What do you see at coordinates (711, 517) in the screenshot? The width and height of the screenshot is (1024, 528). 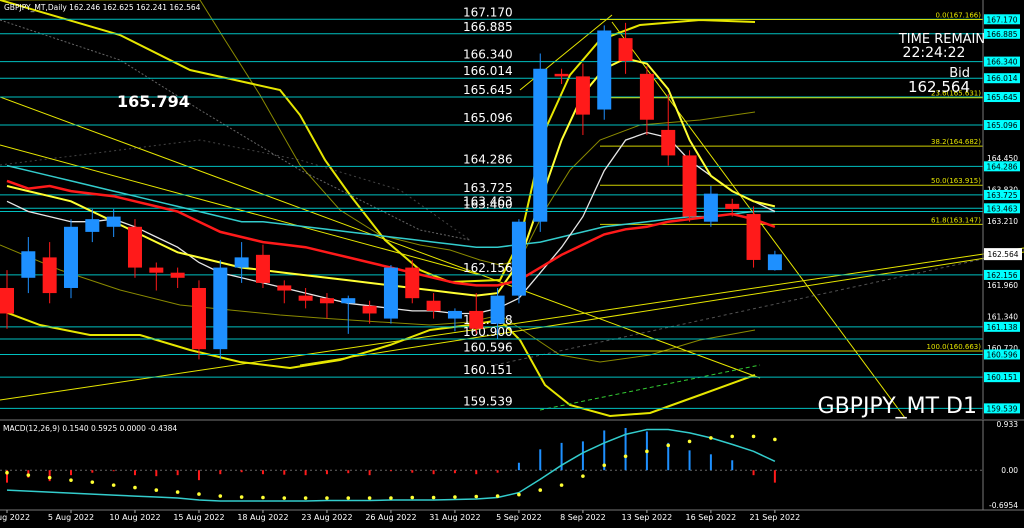 I see `date-label: 16 Sep 2022` at bounding box center [711, 517].